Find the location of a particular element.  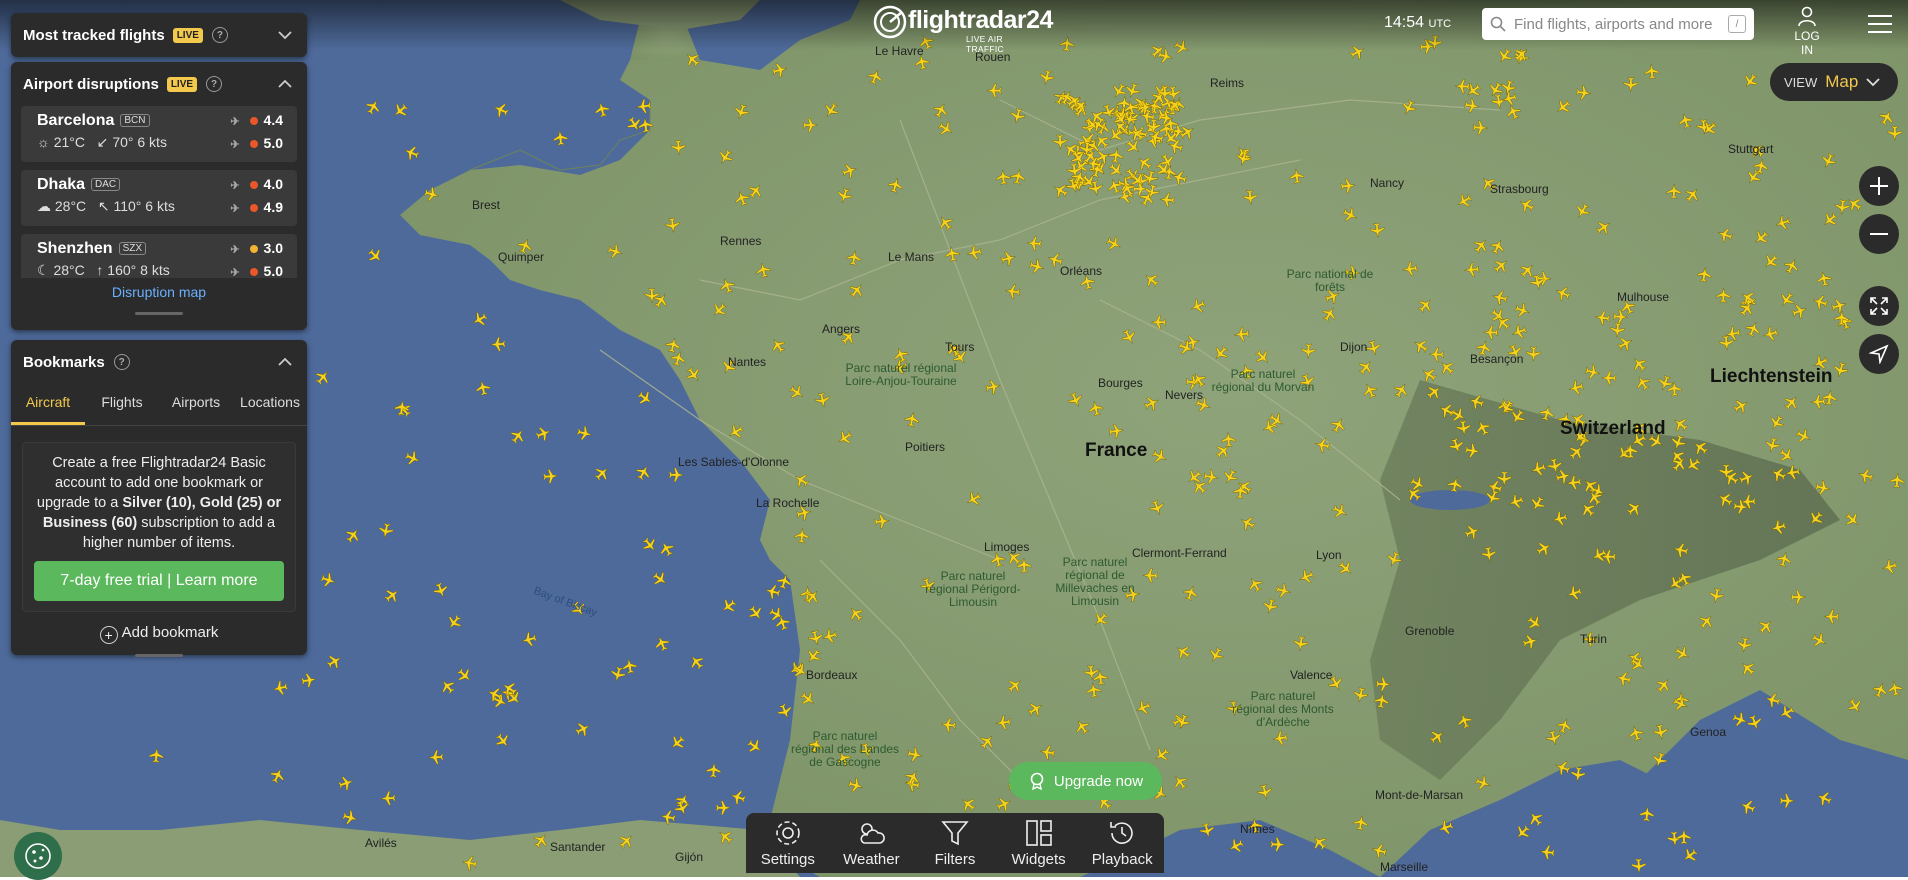

disruptions-title: Airport disruptions is located at coordinates (91, 84).